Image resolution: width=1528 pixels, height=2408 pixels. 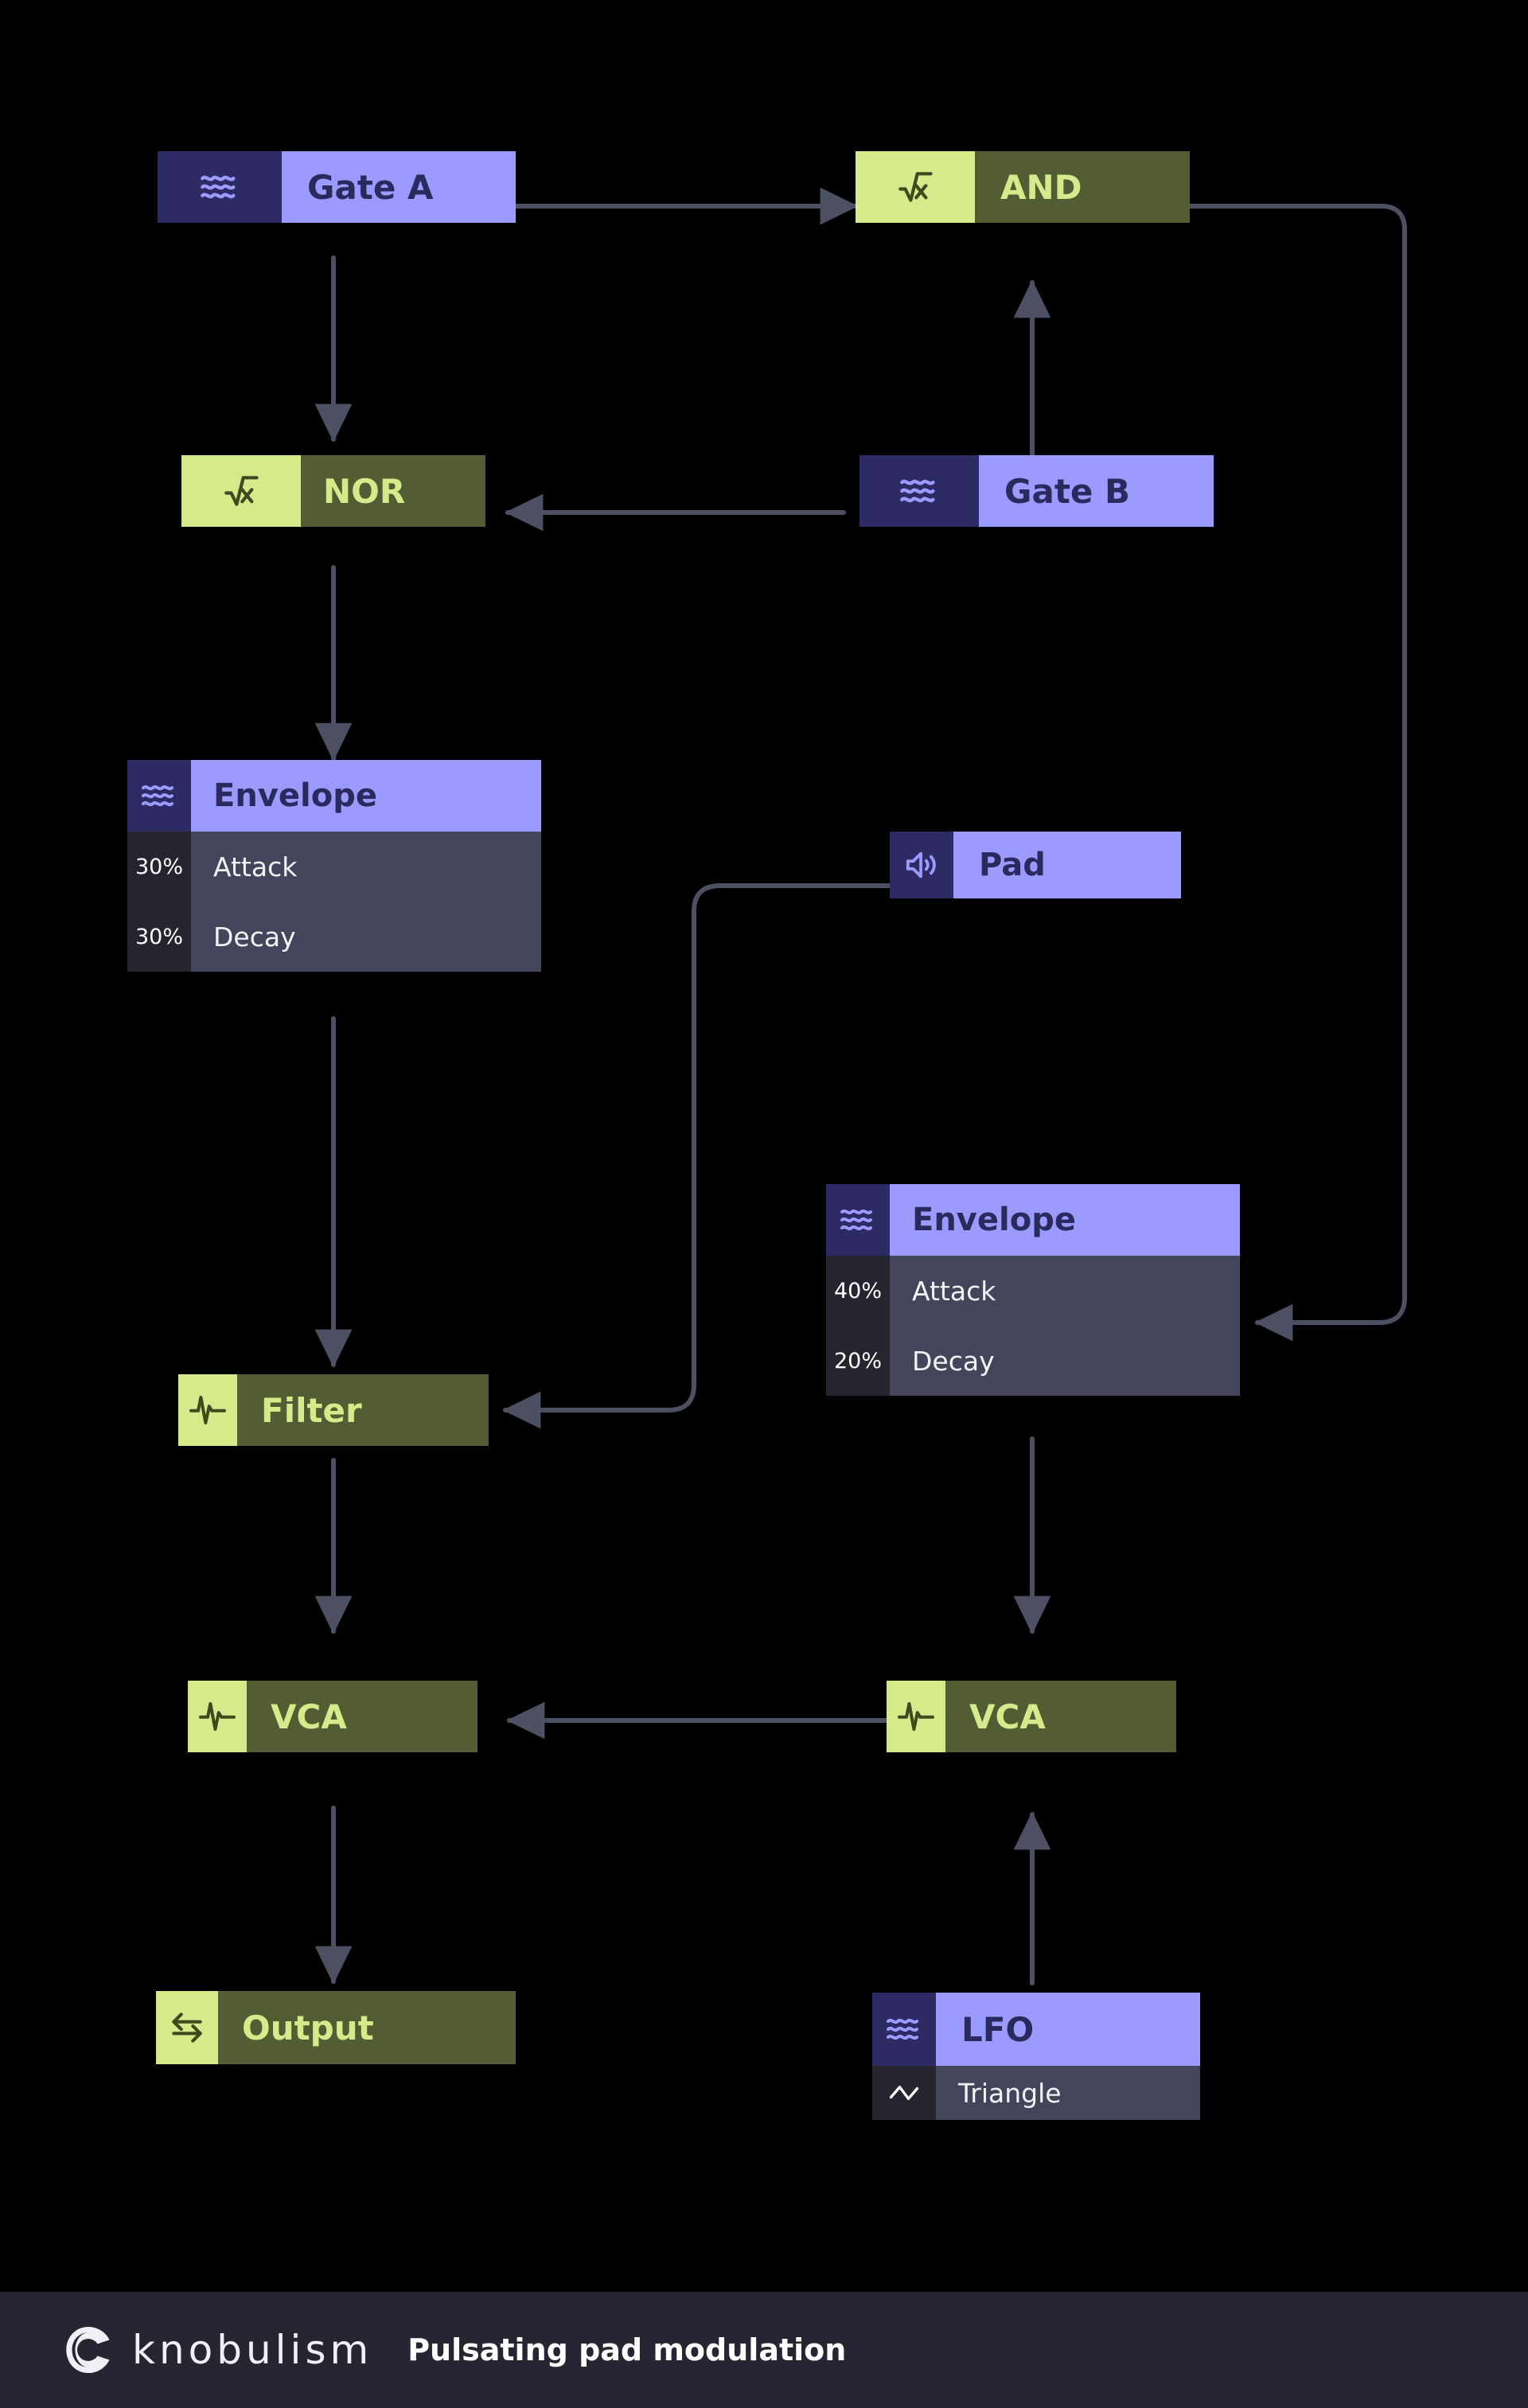 What do you see at coordinates (1296, 773) in the screenshot?
I see `edge-and-to-envelope-right` at bounding box center [1296, 773].